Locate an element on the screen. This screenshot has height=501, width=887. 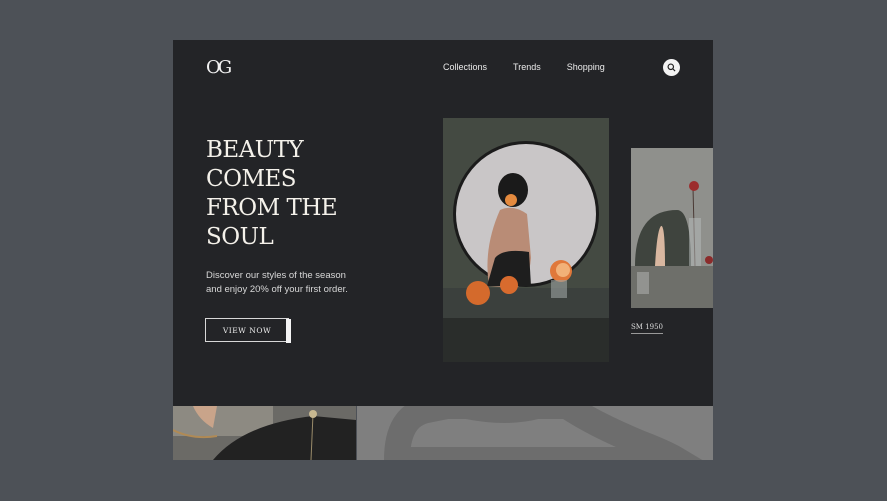
subtitle-line: Discover our styles of the season is located at coordinates (276, 275).